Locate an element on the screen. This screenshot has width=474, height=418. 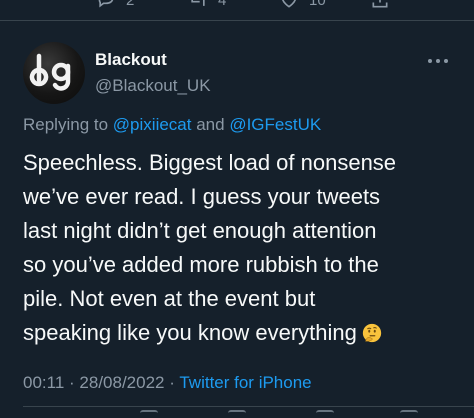
thinking-face-icon is located at coordinates (372, 333).